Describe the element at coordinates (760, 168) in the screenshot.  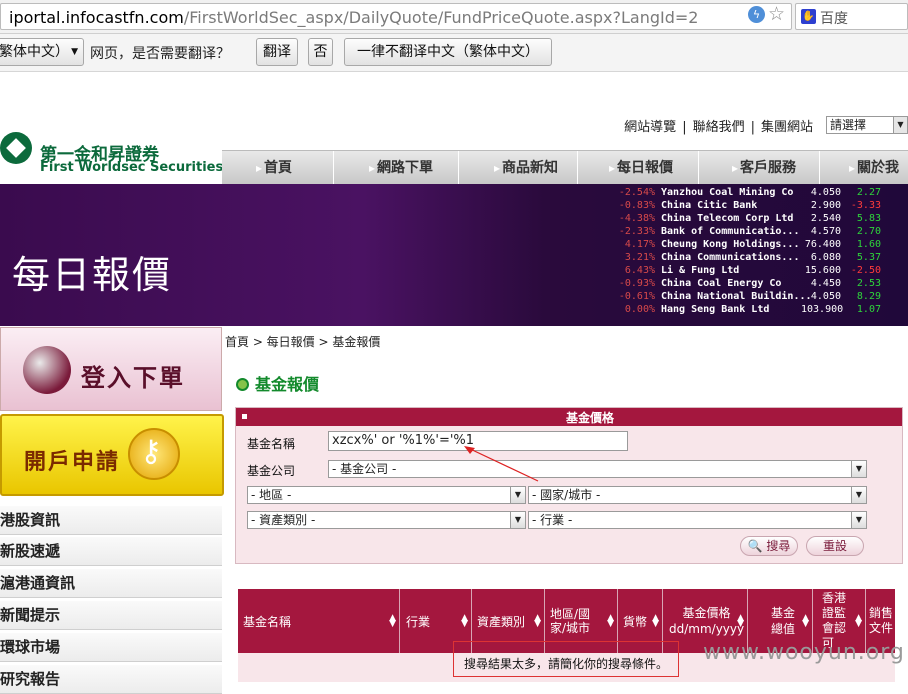
I see `nav-customer-service: 客戶服務` at that location.